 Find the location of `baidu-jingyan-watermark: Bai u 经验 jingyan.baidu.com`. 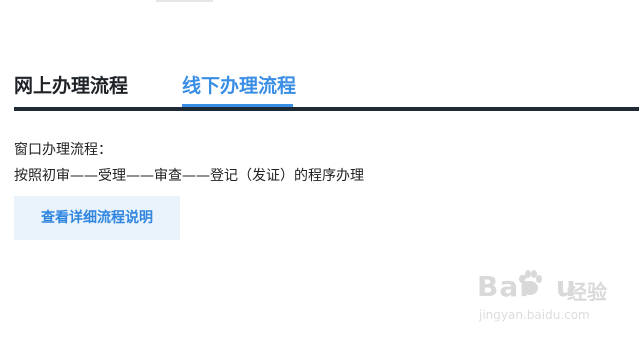

baidu-jingyan-watermark: Bai u 经验 jingyan.baidu.com is located at coordinates (546, 295).